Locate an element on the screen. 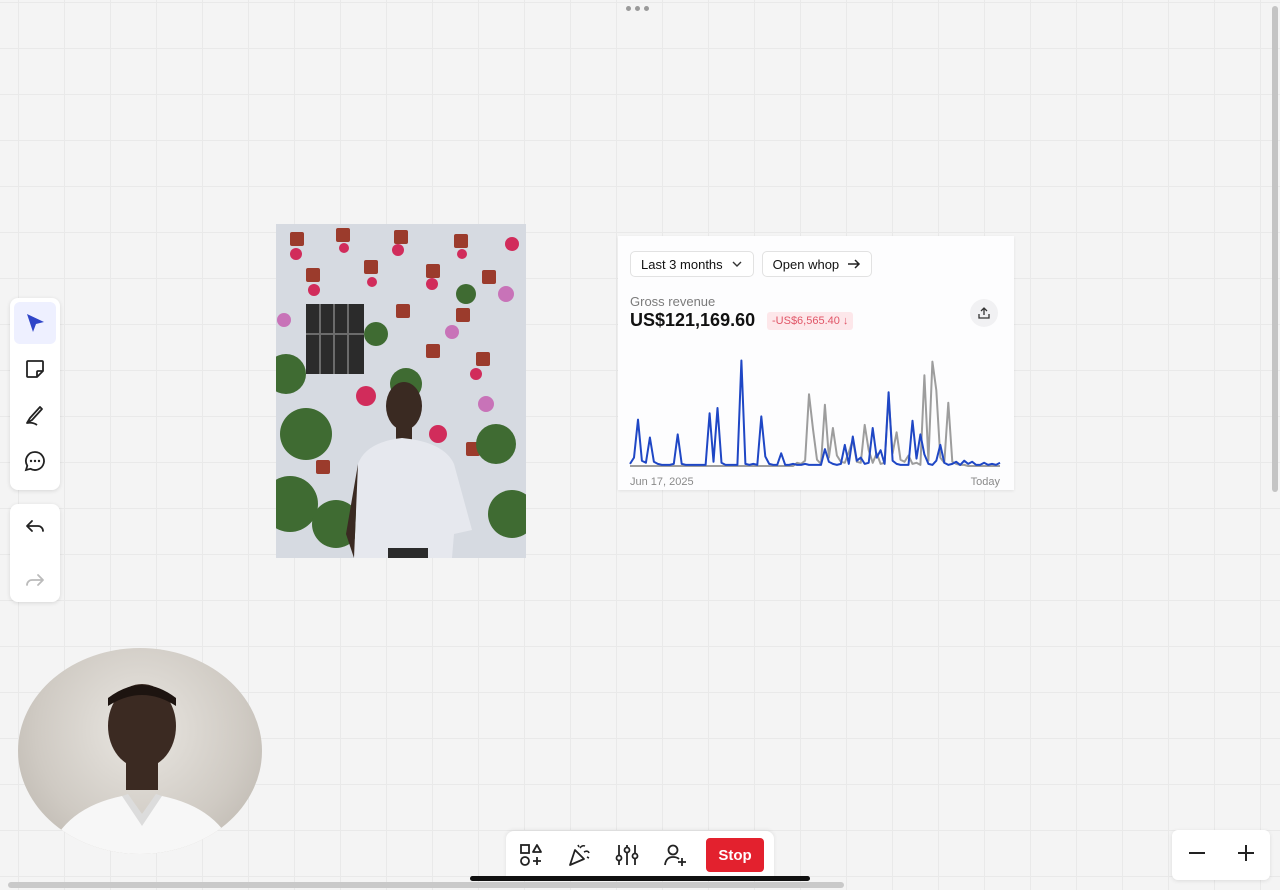  revenue-line-chart is located at coordinates (815, 413).